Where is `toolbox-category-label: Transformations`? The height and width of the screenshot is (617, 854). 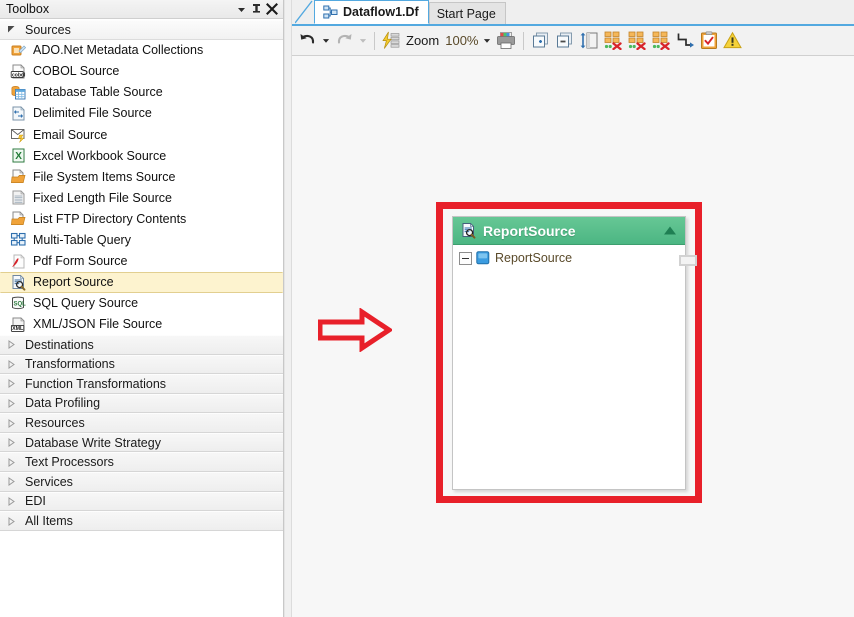 toolbox-category-label: Transformations is located at coordinates (70, 364).